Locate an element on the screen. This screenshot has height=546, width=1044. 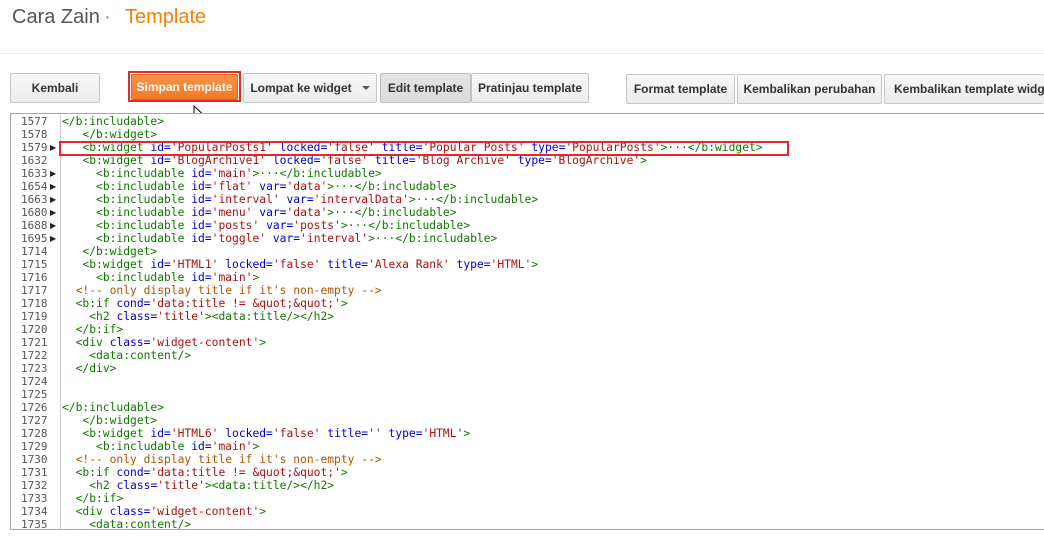
back-button: Kembali is located at coordinates (55, 88).